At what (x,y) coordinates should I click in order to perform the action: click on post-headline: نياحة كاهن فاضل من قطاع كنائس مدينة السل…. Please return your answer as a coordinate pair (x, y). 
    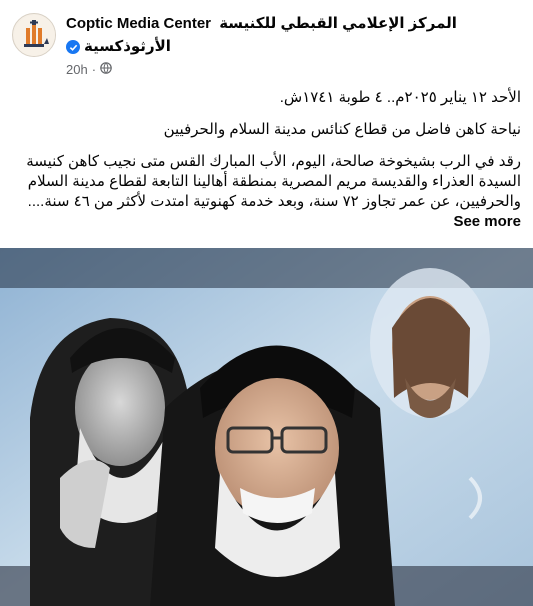
    Looking at the image, I should click on (342, 129).